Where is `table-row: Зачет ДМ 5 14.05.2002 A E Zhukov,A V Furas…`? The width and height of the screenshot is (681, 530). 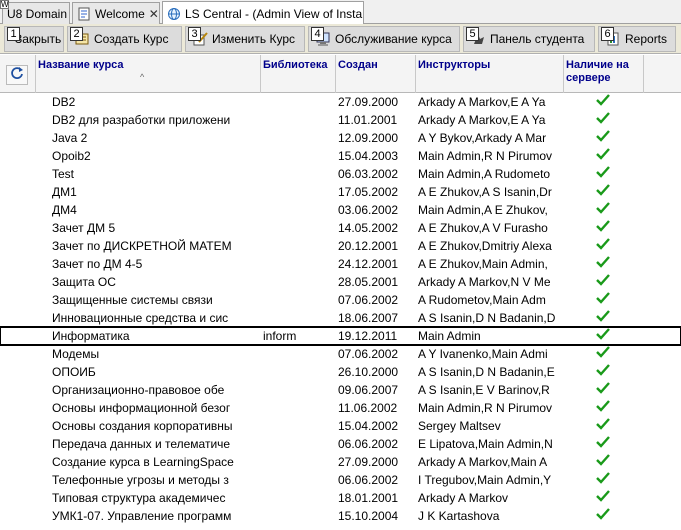 table-row: Зачет ДМ 5 14.05.2002 A E Zhukov,A V Furas… is located at coordinates (340, 228).